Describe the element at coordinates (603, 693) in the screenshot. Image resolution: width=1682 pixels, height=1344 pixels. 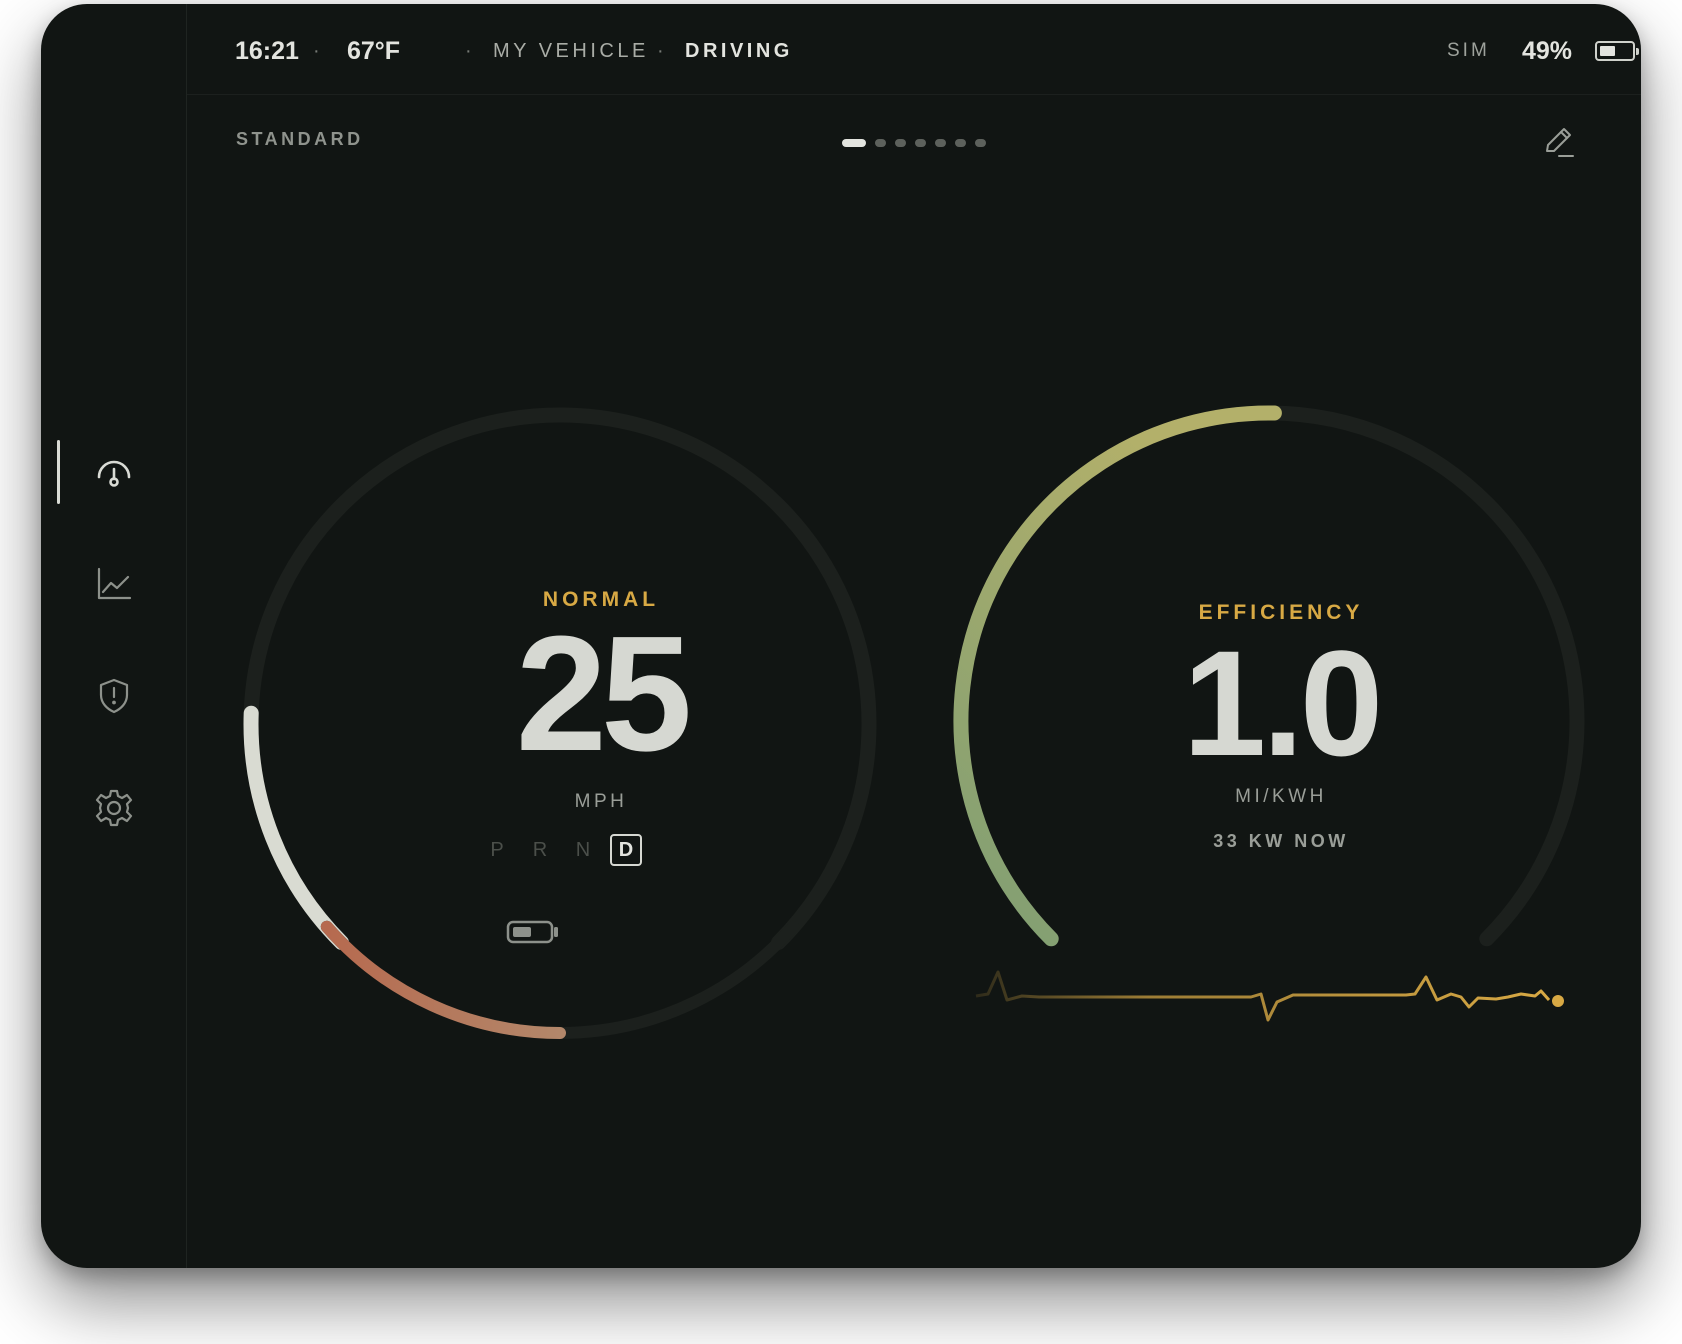
I see `speed-value: 25` at that location.